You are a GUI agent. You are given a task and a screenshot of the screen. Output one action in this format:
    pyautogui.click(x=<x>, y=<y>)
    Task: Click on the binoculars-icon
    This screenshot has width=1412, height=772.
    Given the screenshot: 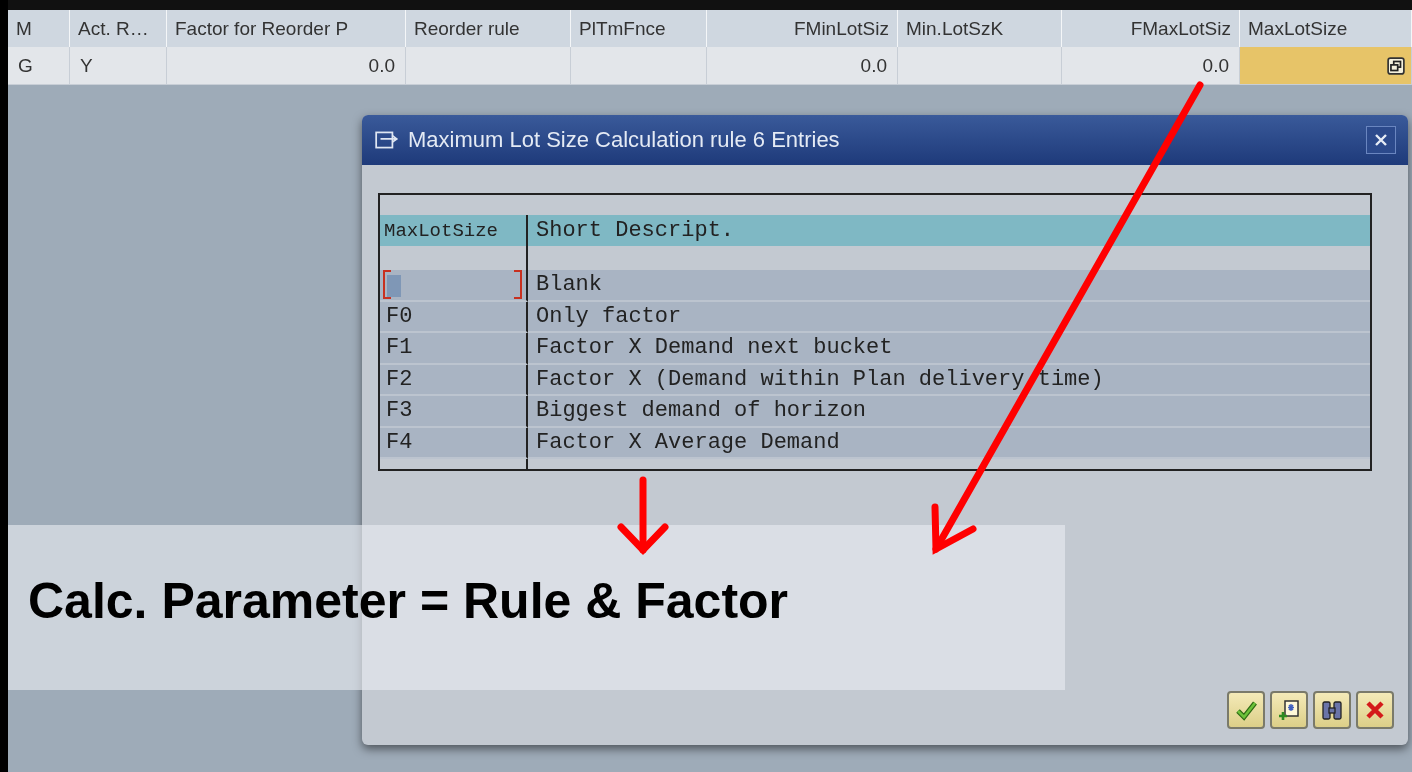 What is the action you would take?
    pyautogui.click(x=1332, y=710)
    